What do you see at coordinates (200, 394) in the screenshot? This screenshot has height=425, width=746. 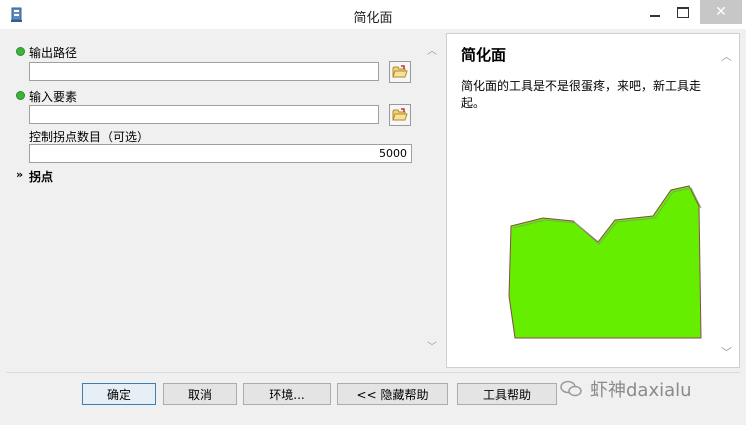 I see `cancel-button: 取消` at bounding box center [200, 394].